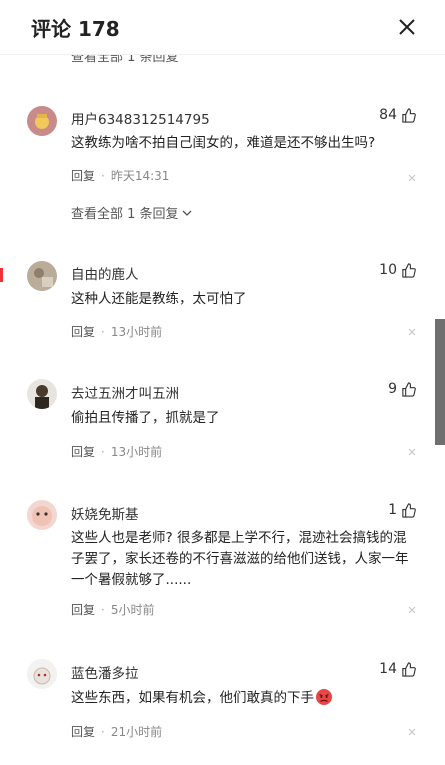 The width and height of the screenshot is (445, 765). I want to click on comment-username: 自由的鹿人, so click(105, 273).